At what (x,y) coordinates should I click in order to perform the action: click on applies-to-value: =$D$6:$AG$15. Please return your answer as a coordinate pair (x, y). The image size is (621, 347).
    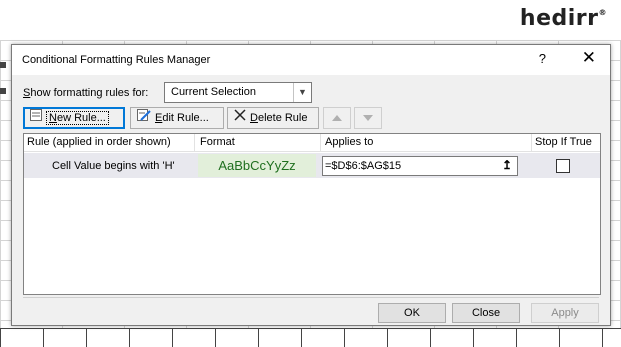
    Looking at the image, I should click on (363, 166).